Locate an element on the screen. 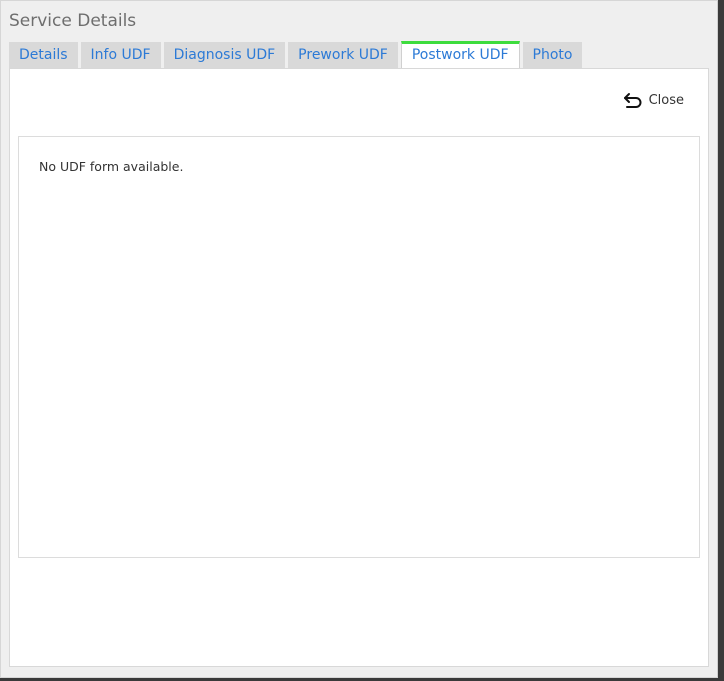 The height and width of the screenshot is (681, 724). tab-info-udf: Info UDF is located at coordinates (120, 55).